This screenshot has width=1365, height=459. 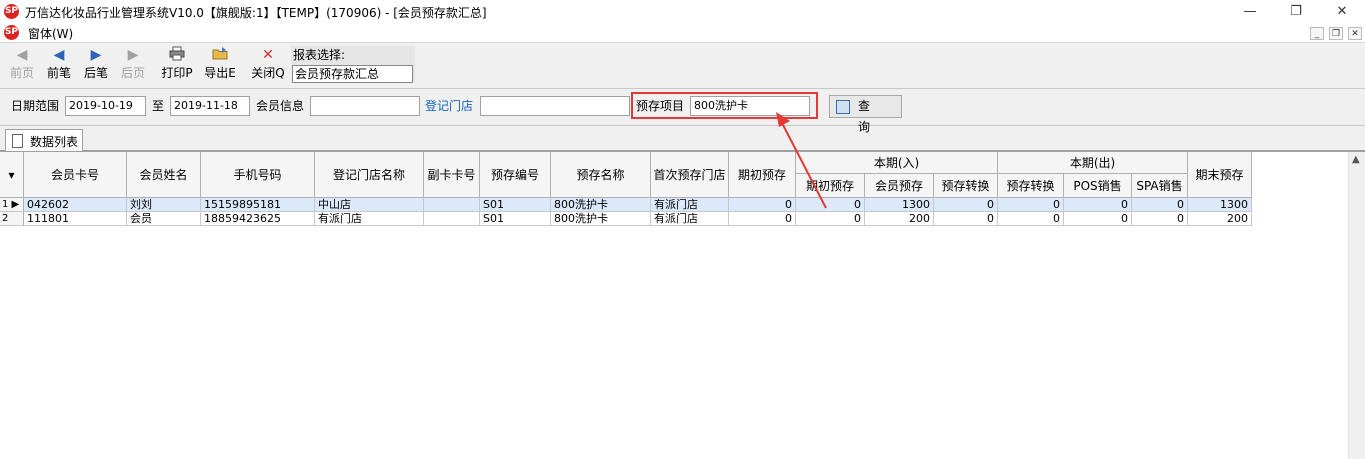 I want to click on scroll-up-icon: ▲, so click(x=1356, y=159).